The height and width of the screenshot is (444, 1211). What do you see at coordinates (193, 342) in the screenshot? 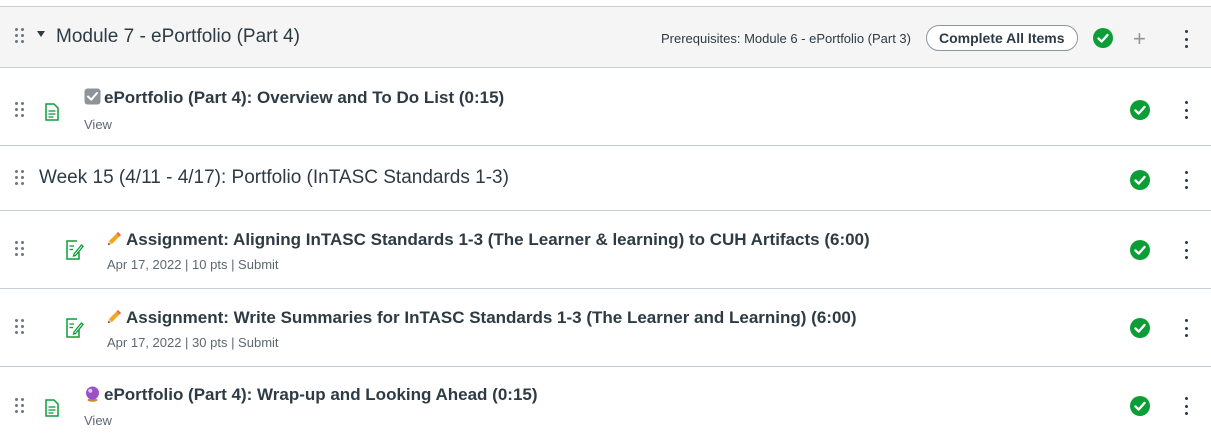
I see `item-meta: Apr 17, 2022 | 30 pts | Submit` at bounding box center [193, 342].